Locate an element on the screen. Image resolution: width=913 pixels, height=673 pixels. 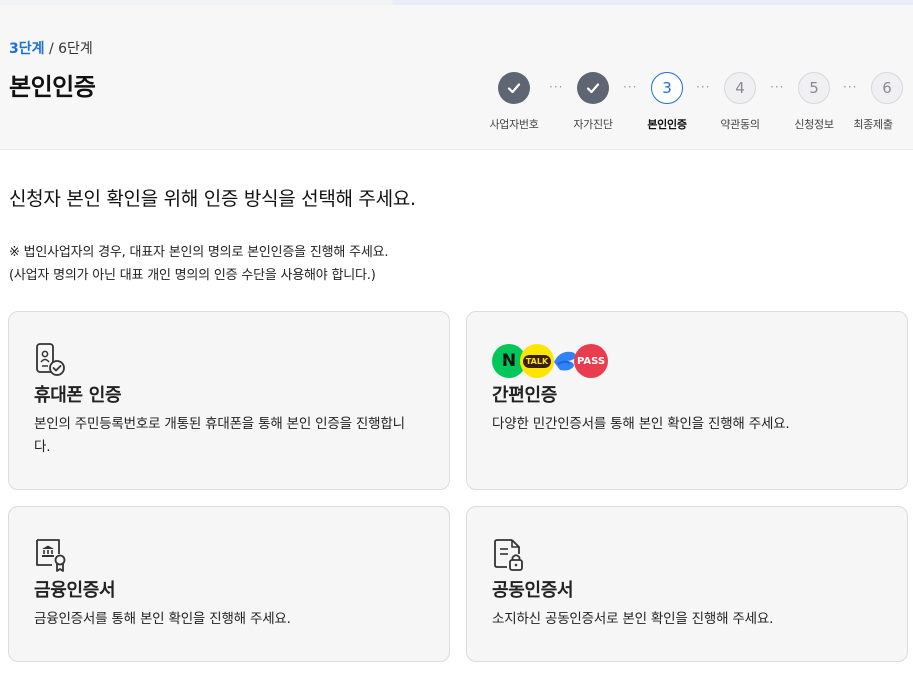
joint-cert-desc: 소지하신 공동인증서로 본인 확인을 진행해 주세요. is located at coordinates (633, 619).